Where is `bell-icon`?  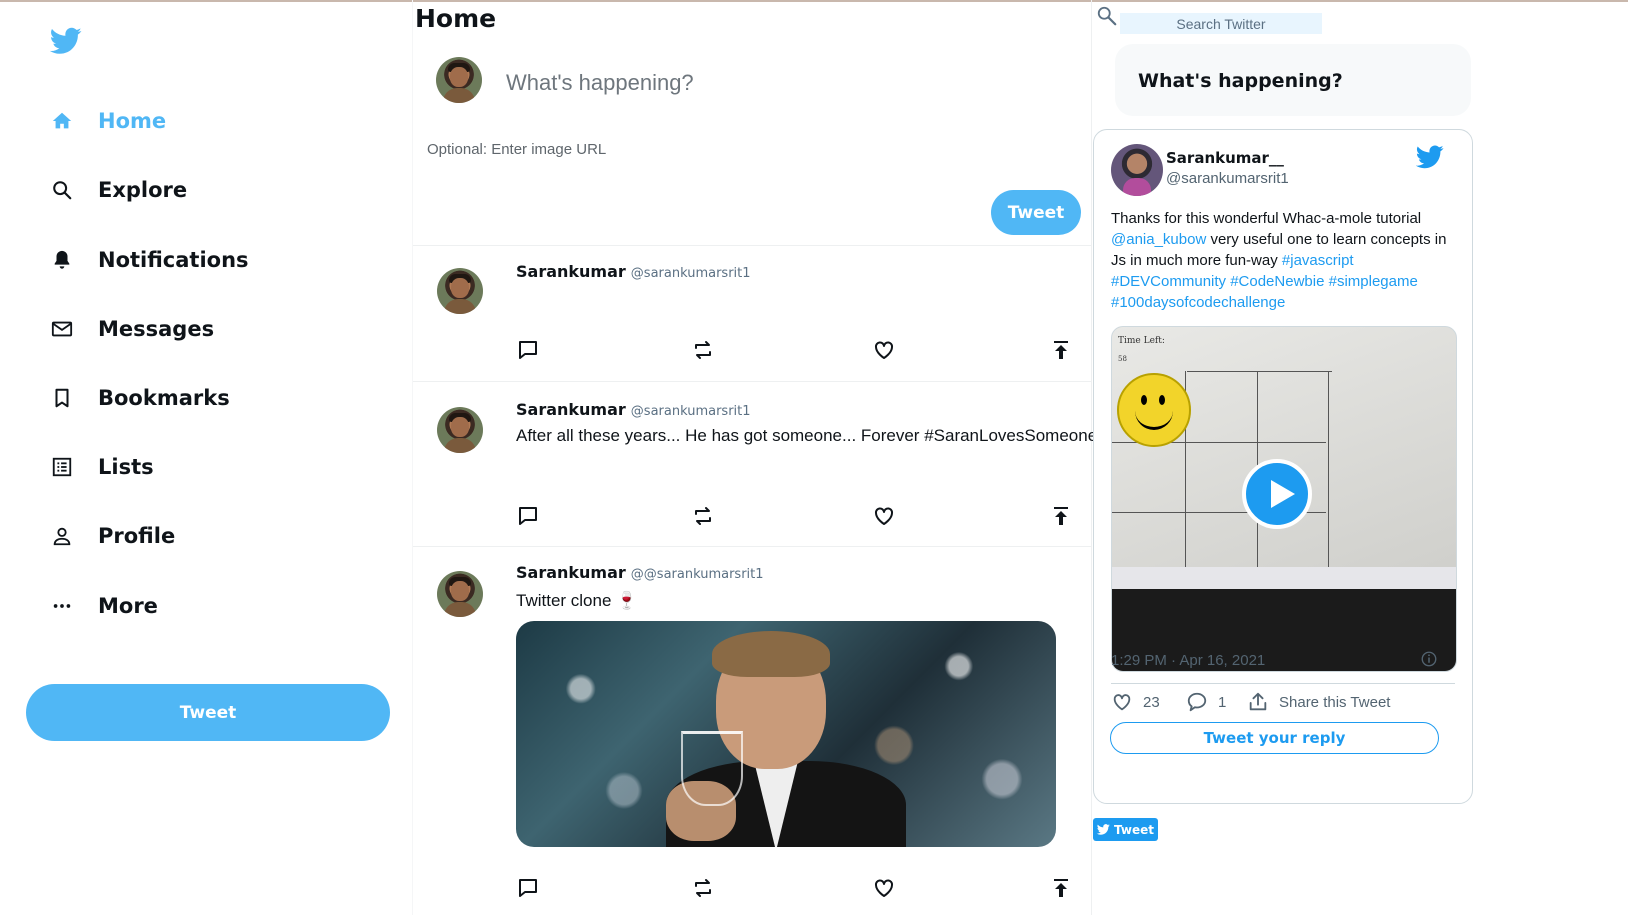
bell-icon is located at coordinates (62, 260).